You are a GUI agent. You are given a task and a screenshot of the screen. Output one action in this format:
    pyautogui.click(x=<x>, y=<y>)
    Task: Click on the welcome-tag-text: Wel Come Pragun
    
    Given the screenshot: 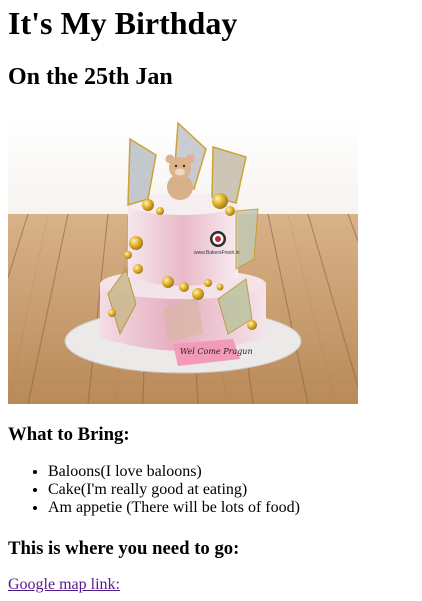 What is the action you would take?
    pyautogui.click(x=216, y=351)
    